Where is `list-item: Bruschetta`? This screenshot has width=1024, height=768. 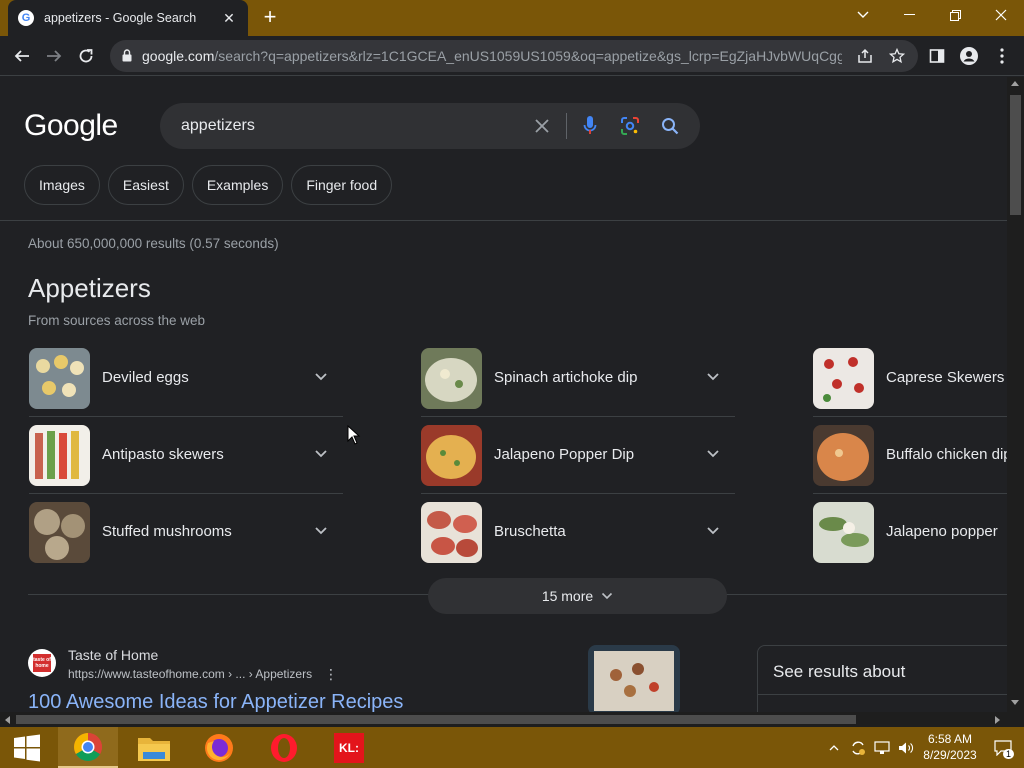 list-item: Bruschetta is located at coordinates (578, 532).